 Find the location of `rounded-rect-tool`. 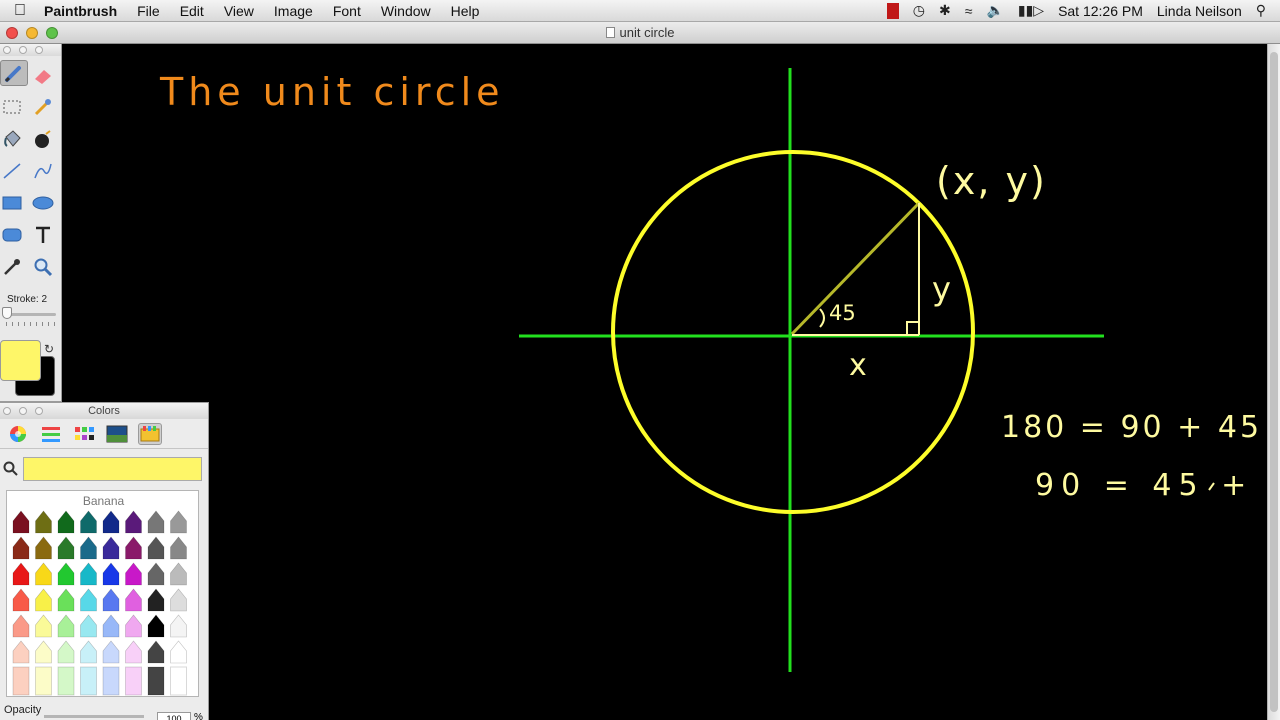

rounded-rect-tool is located at coordinates (13, 235).